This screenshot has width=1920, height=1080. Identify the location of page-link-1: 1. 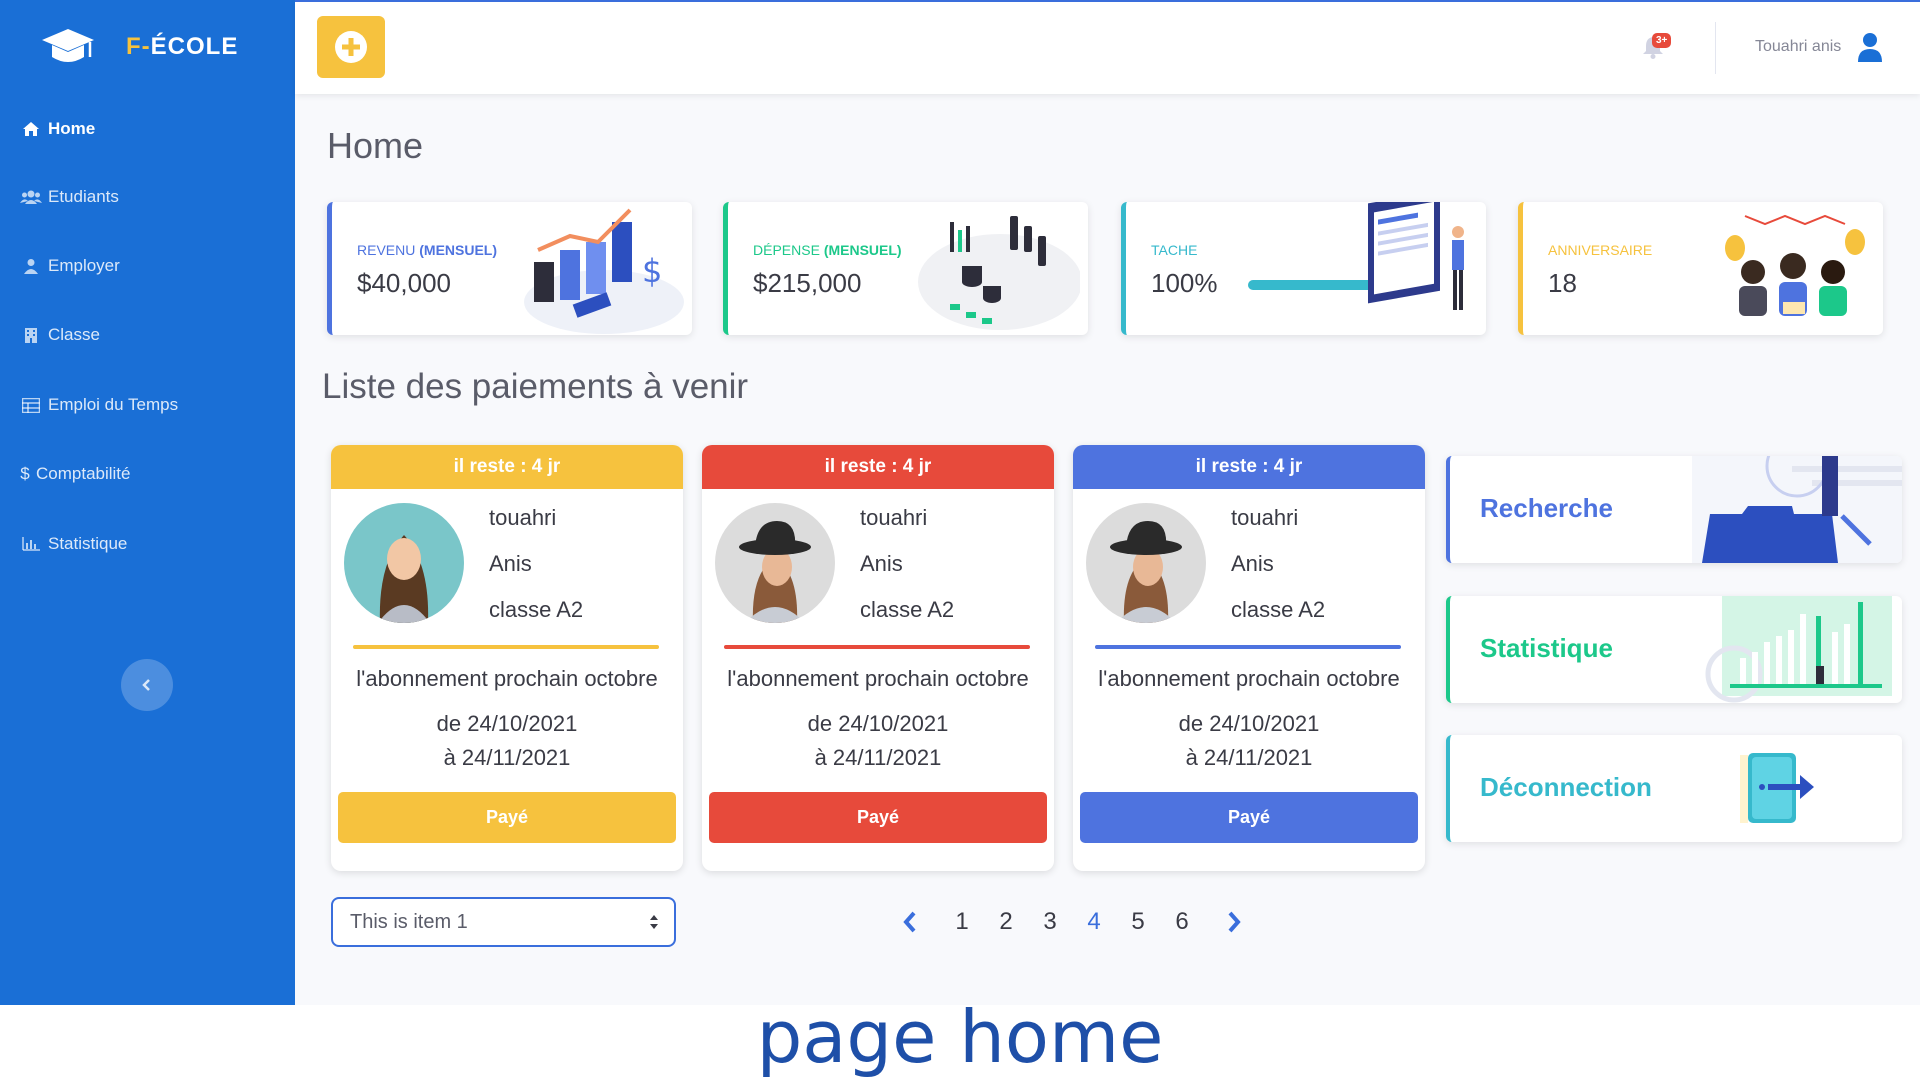
(962, 922).